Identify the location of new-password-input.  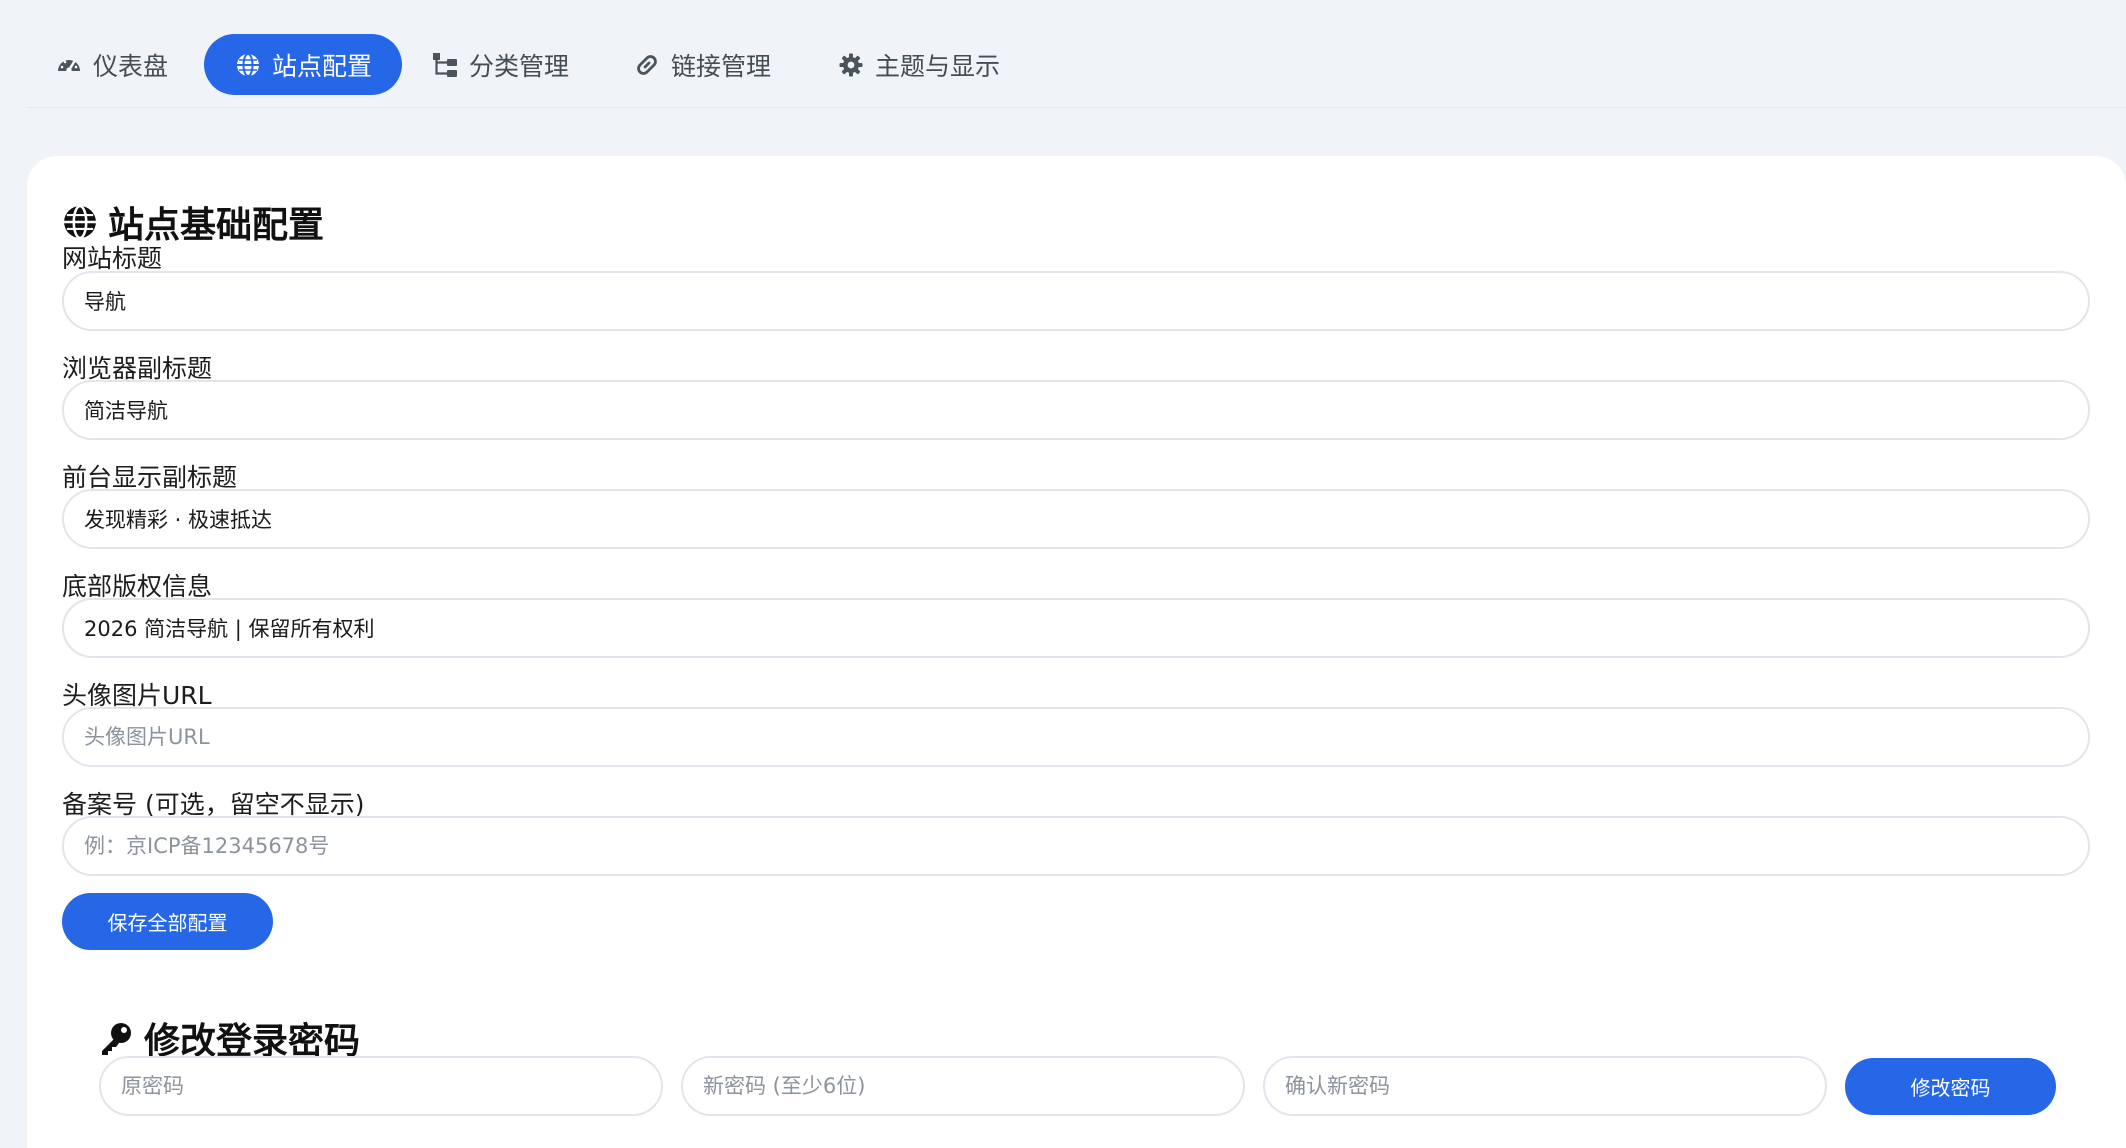
(963, 1086).